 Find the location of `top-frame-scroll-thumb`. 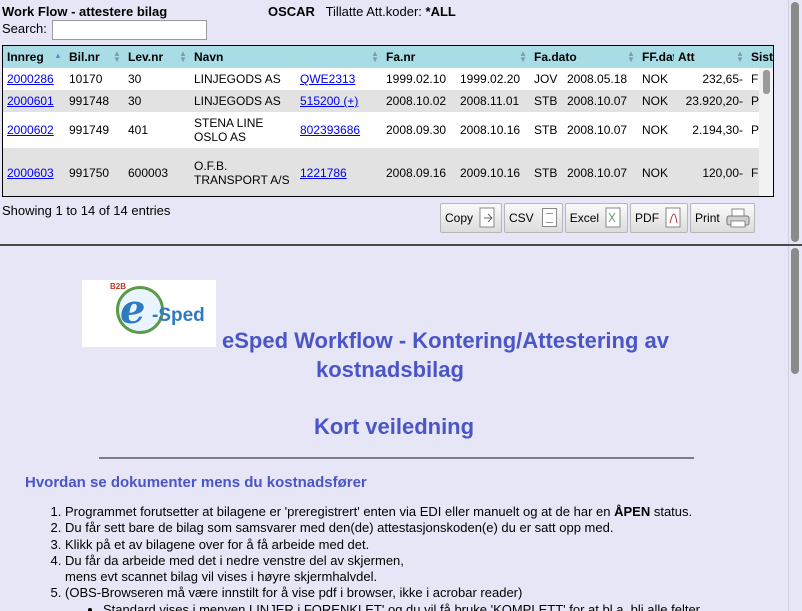

top-frame-scroll-thumb is located at coordinates (795, 122).